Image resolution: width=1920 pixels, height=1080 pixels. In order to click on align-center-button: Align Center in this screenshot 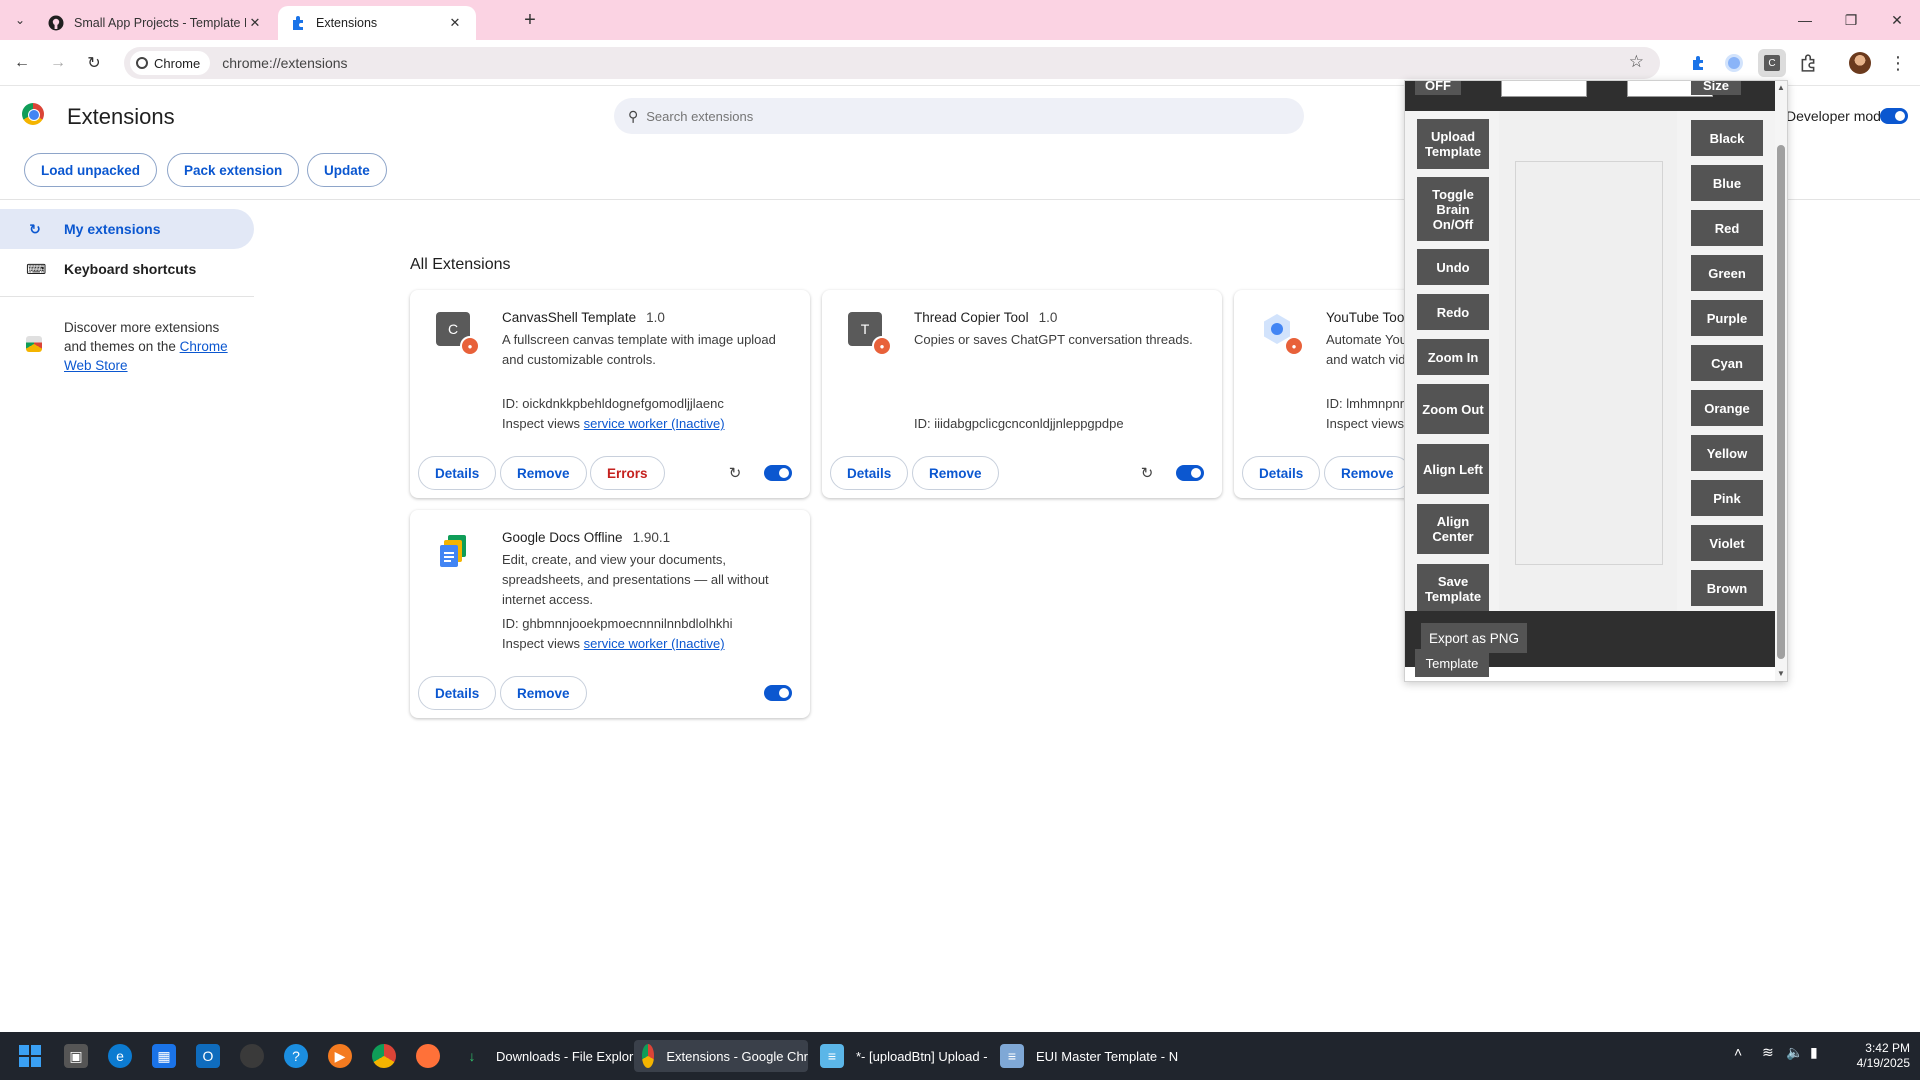, I will do `click(1453, 529)`.